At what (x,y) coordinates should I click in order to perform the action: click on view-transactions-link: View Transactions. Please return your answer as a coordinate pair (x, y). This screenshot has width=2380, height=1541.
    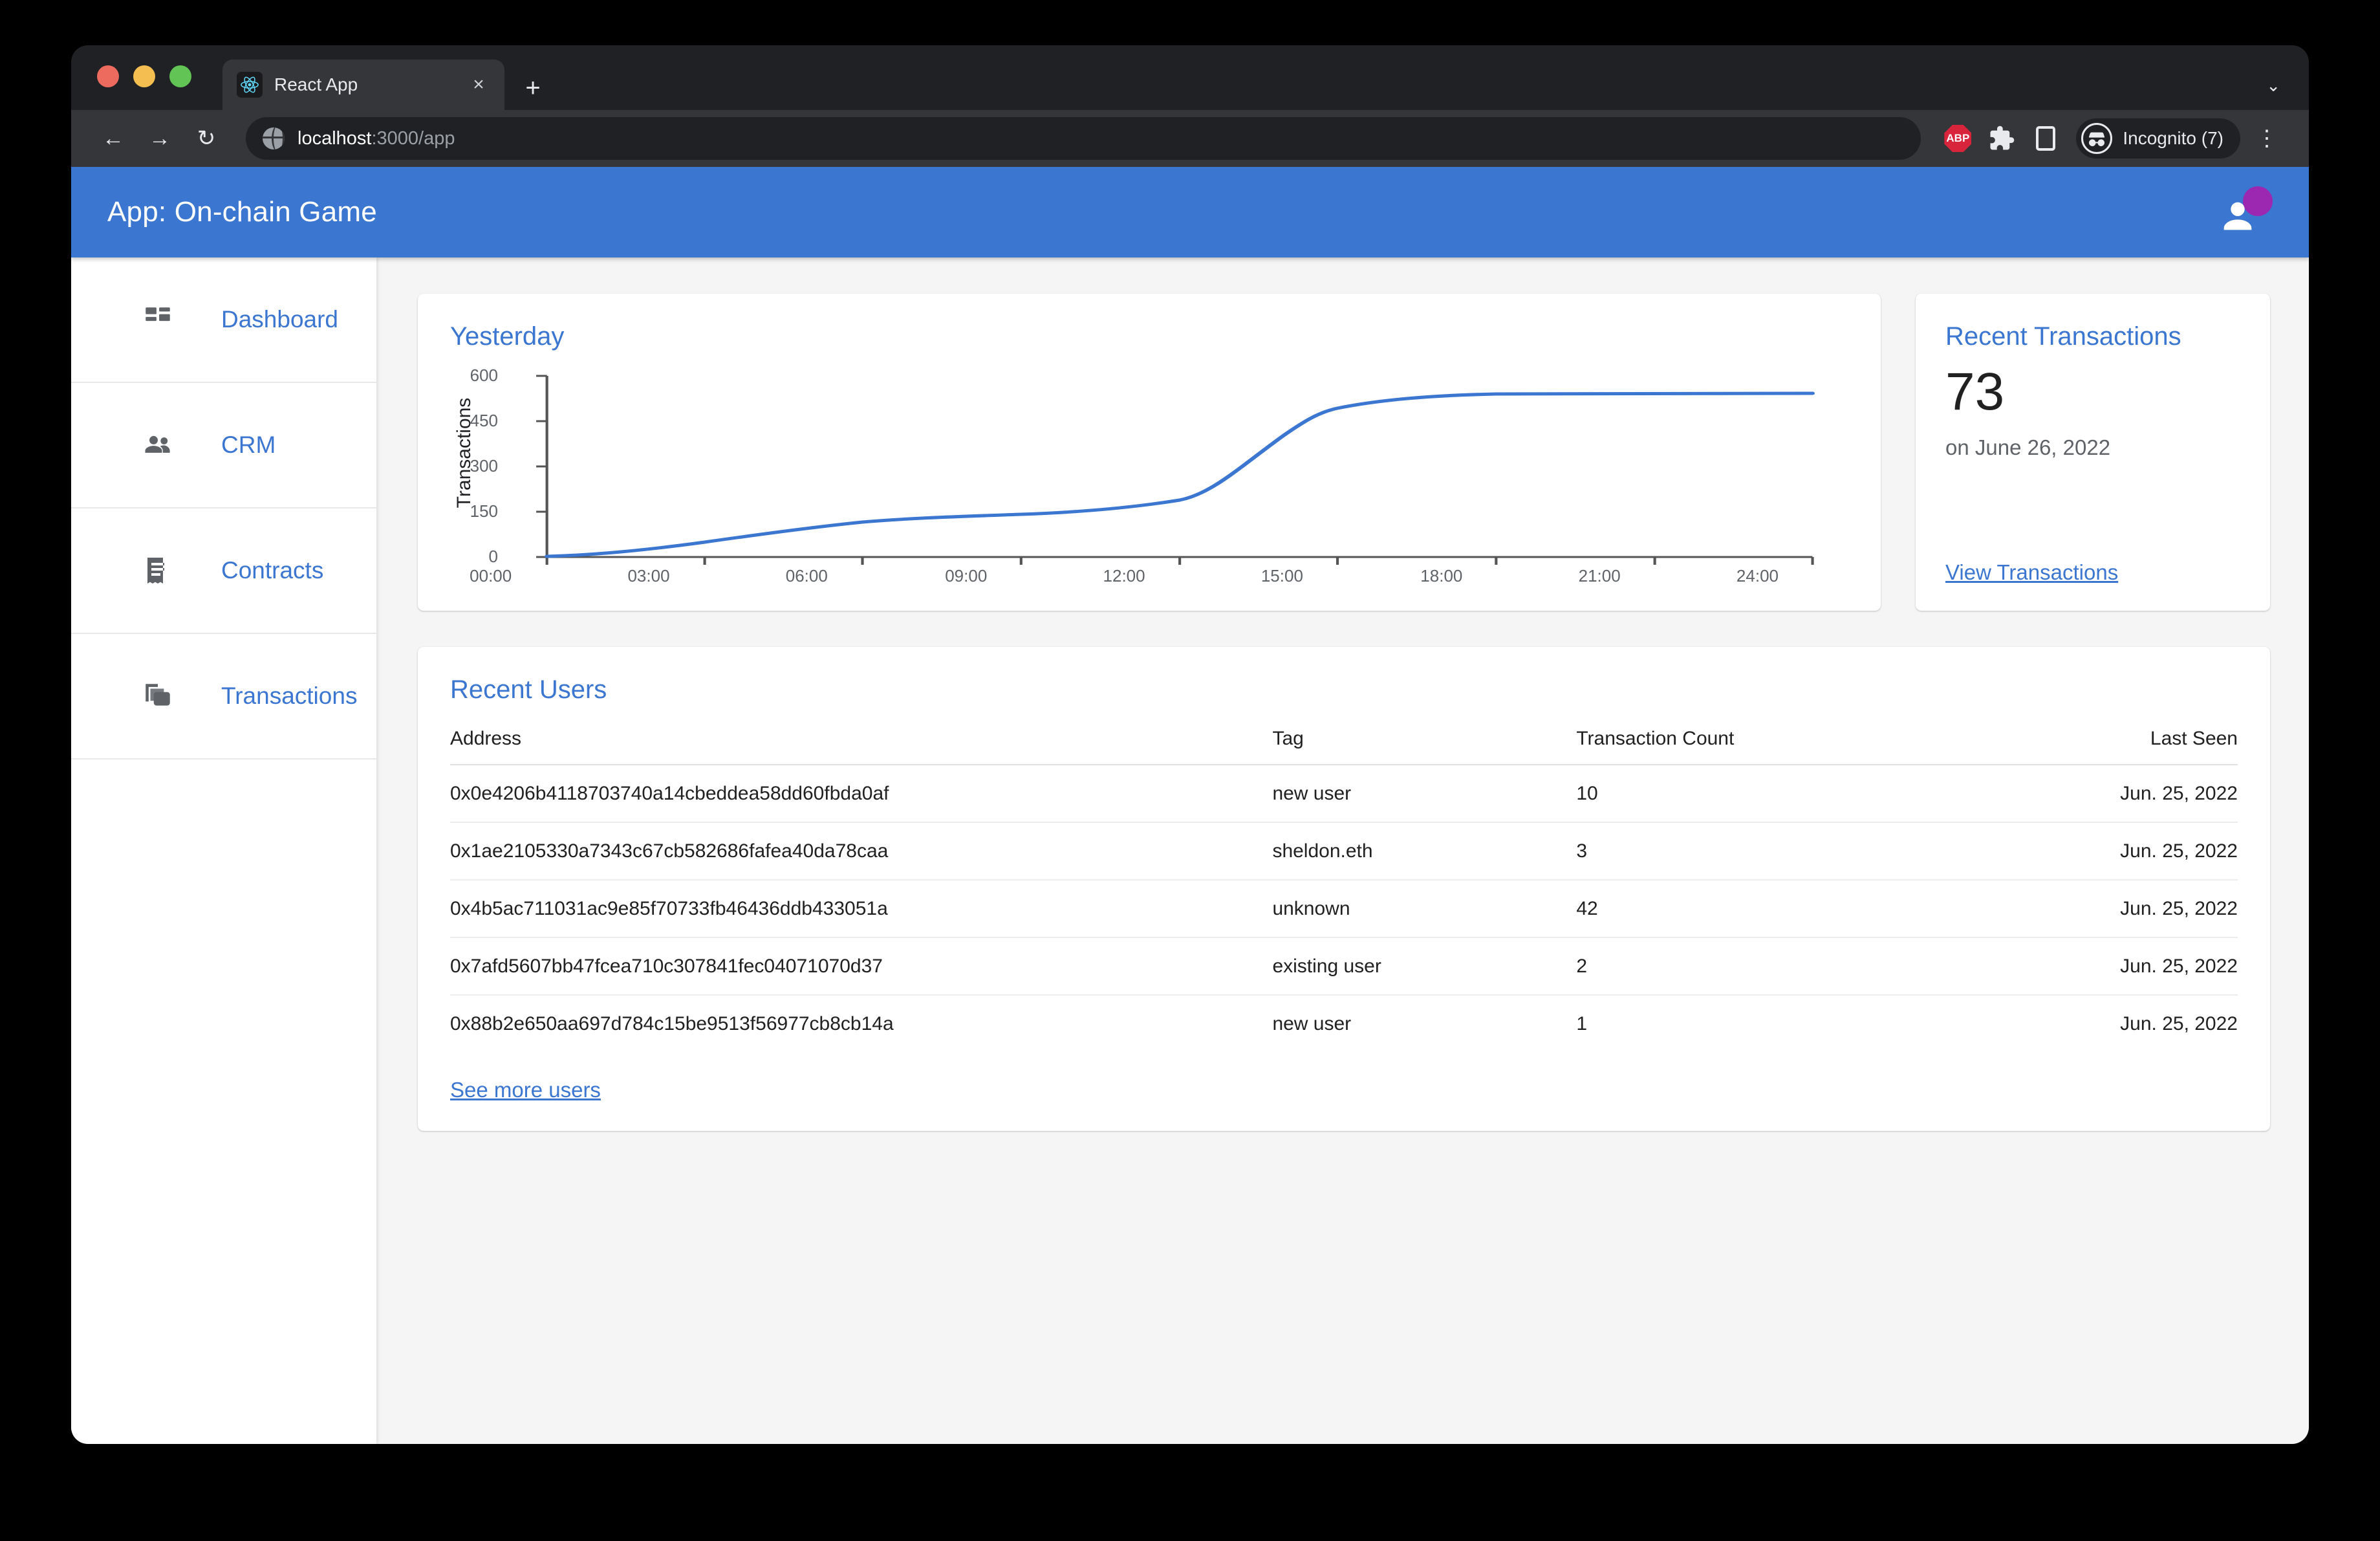
    Looking at the image, I should click on (2092, 572).